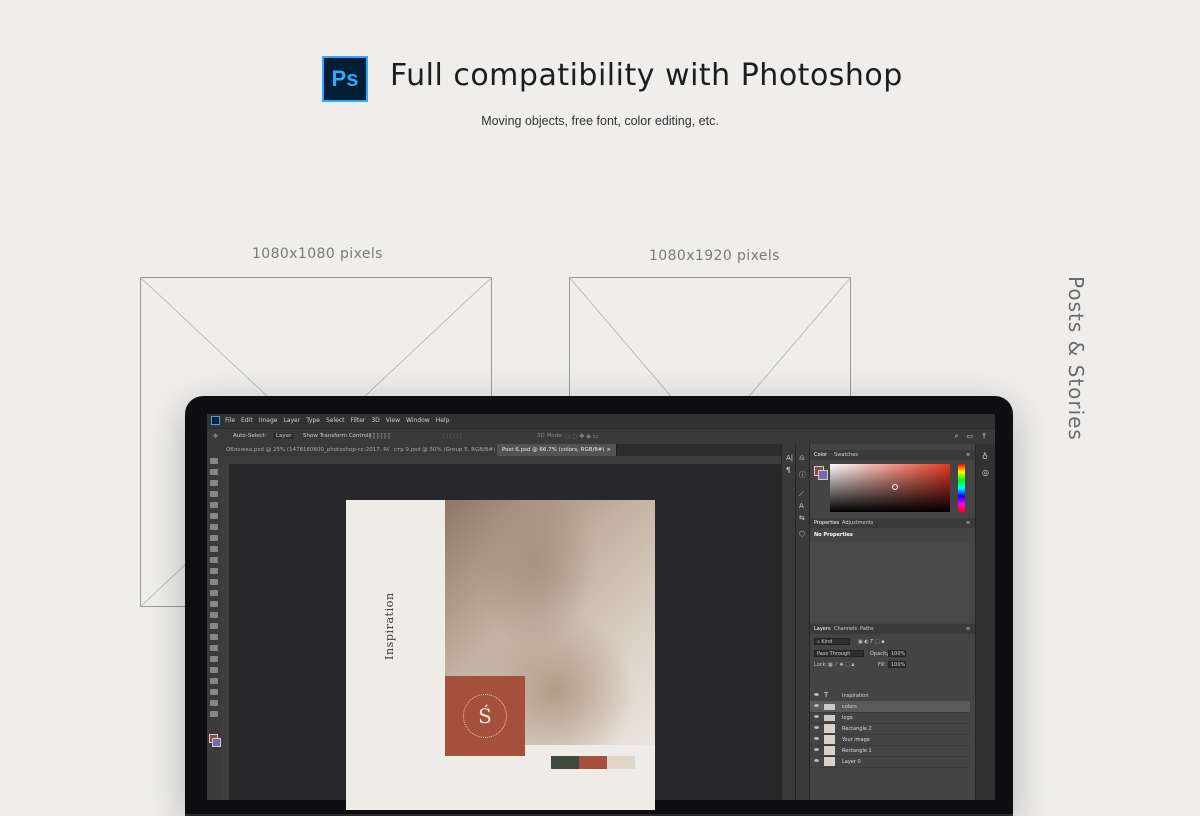  What do you see at coordinates (822, 629) in the screenshot?
I see `tab-layers: Layers` at bounding box center [822, 629].